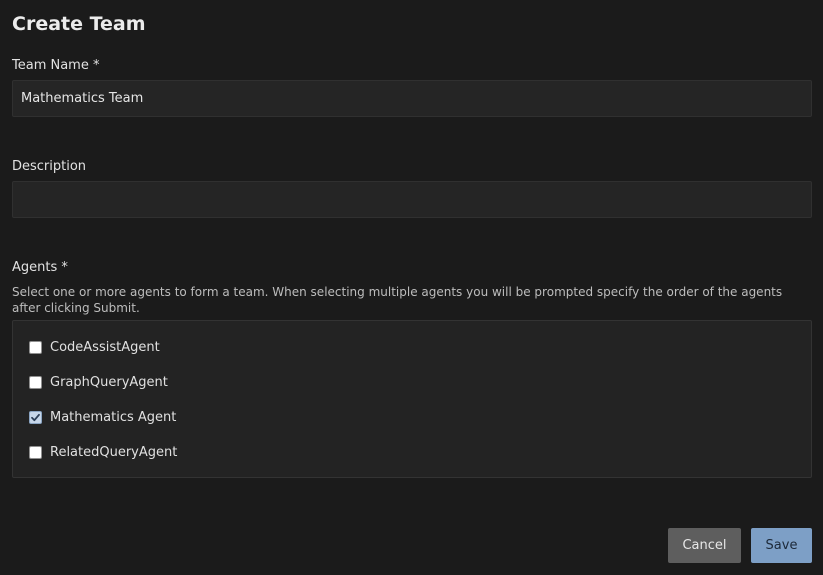  I want to click on description-label: Description, so click(49, 166).